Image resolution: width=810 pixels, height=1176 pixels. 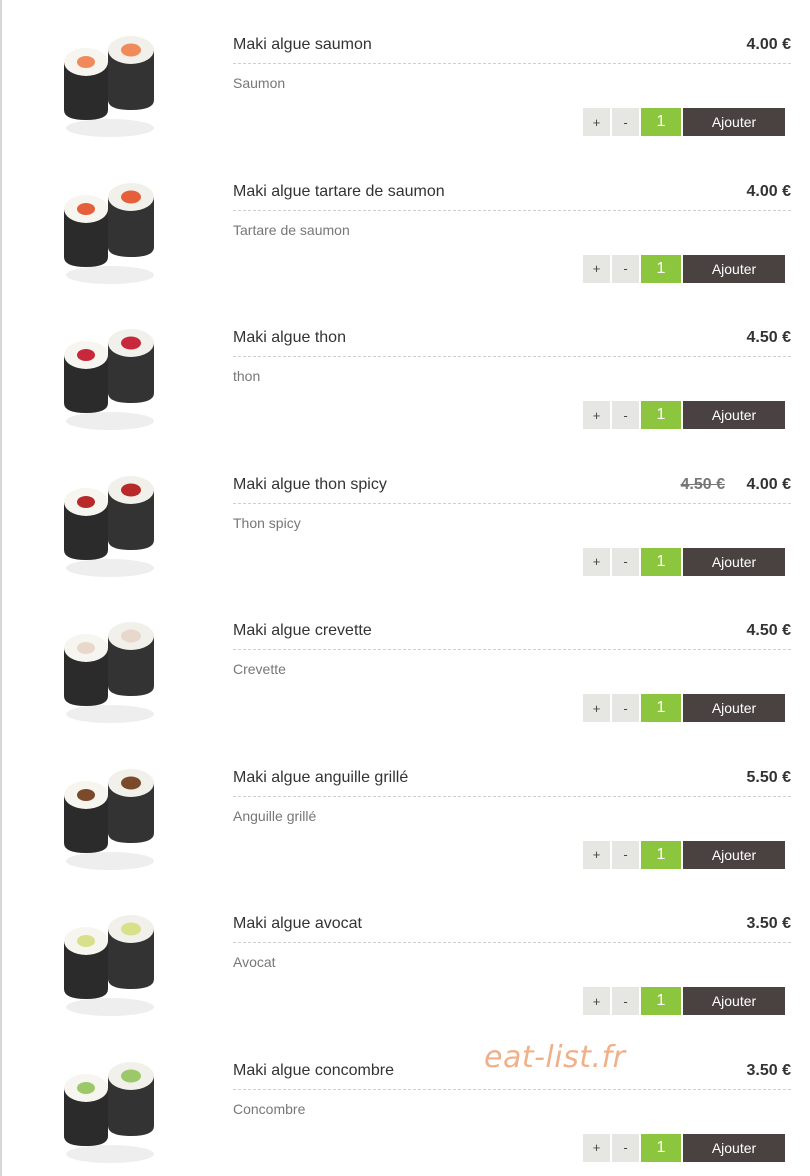 What do you see at coordinates (321, 777) in the screenshot?
I see `item-name: Maki algue anguille grillé` at bounding box center [321, 777].